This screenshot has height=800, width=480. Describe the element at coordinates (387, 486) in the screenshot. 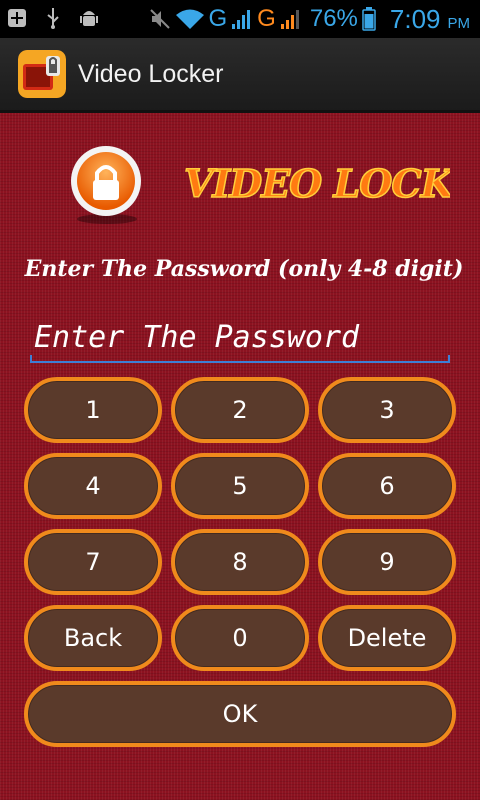

I see `key-6: 6` at that location.